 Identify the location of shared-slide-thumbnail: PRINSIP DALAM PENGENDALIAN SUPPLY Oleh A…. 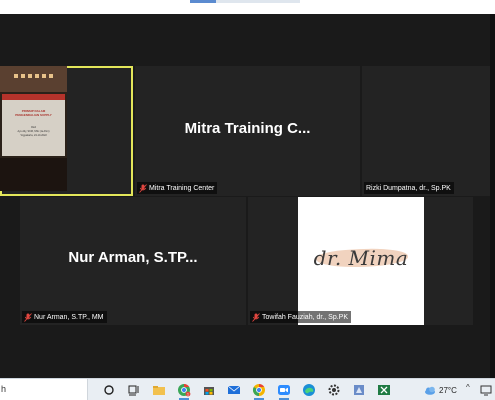
(33, 128).